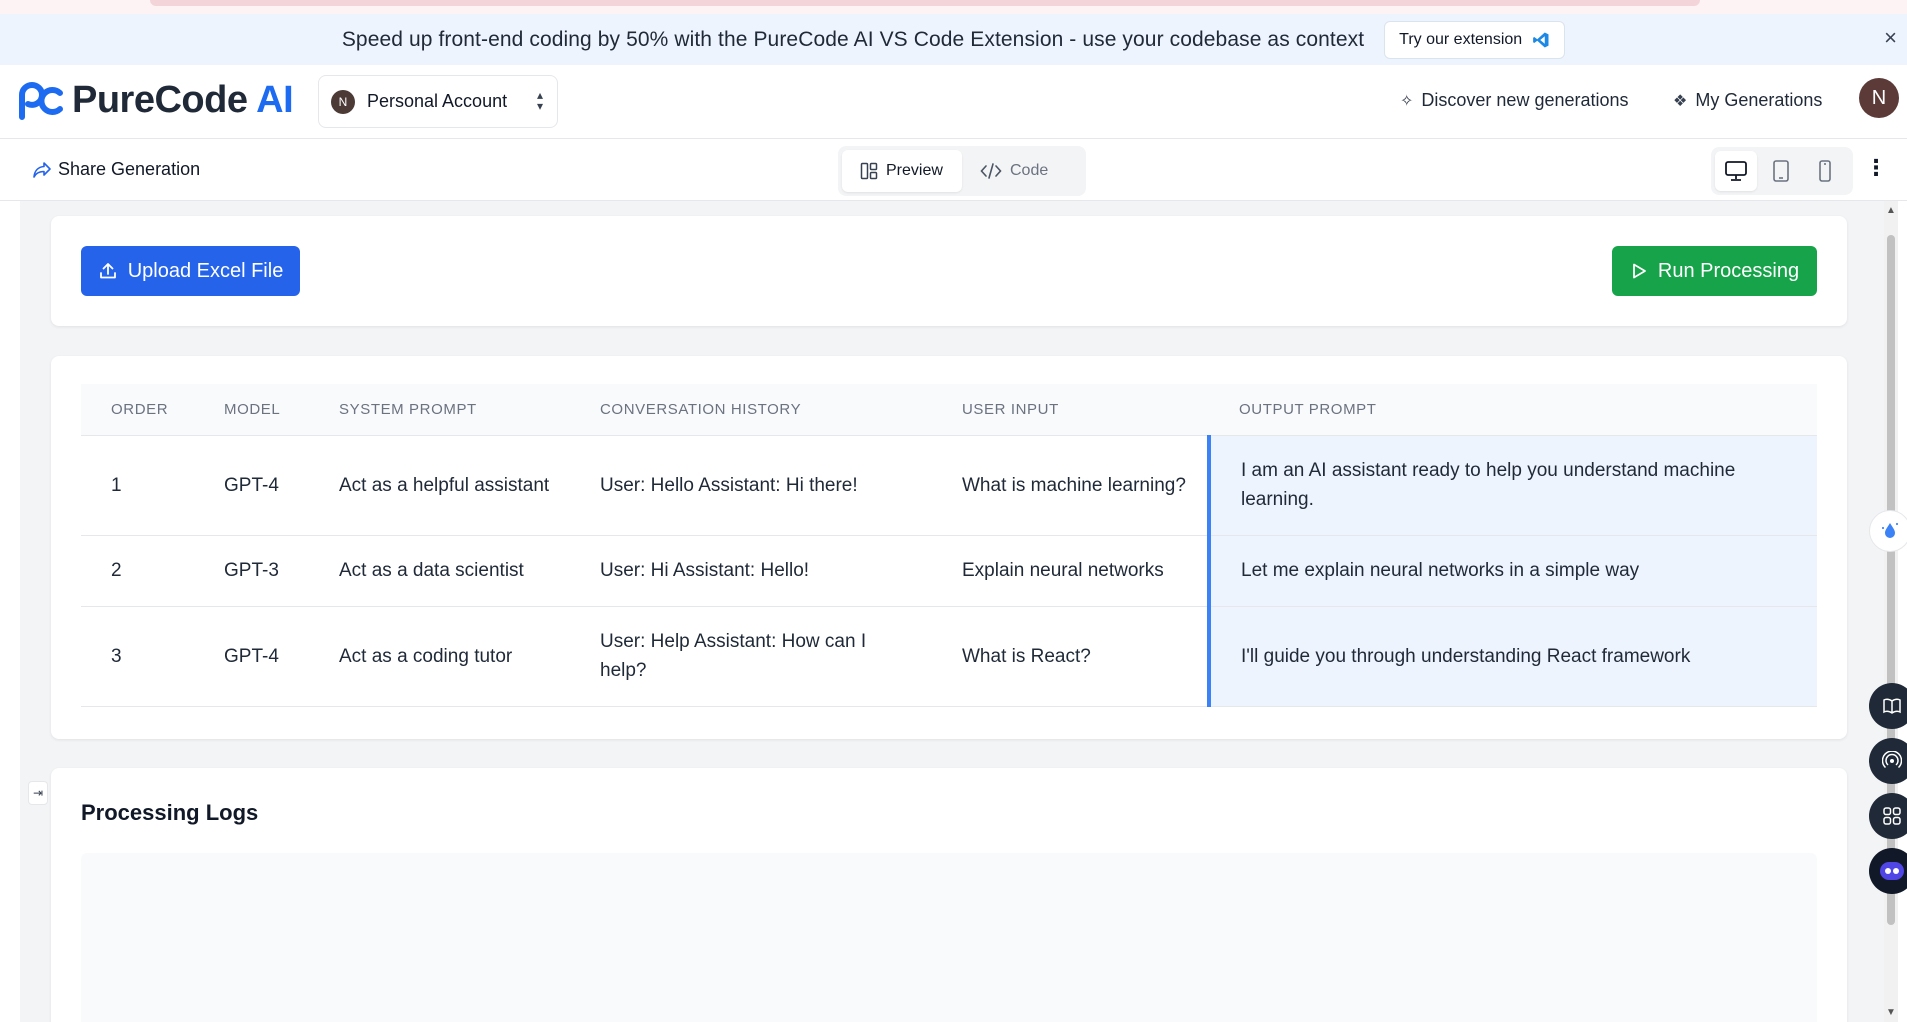 The width and height of the screenshot is (1907, 1022). What do you see at coordinates (1525, 100) in the screenshot?
I see `discover-label: Discover new generations` at bounding box center [1525, 100].